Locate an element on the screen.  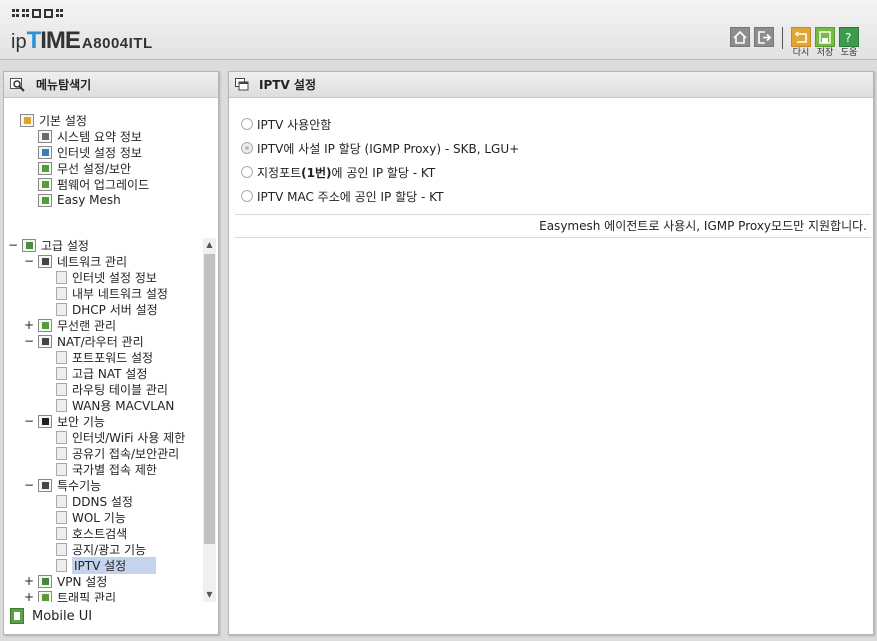
tree-label: VPN 설정 is located at coordinates (82, 581).